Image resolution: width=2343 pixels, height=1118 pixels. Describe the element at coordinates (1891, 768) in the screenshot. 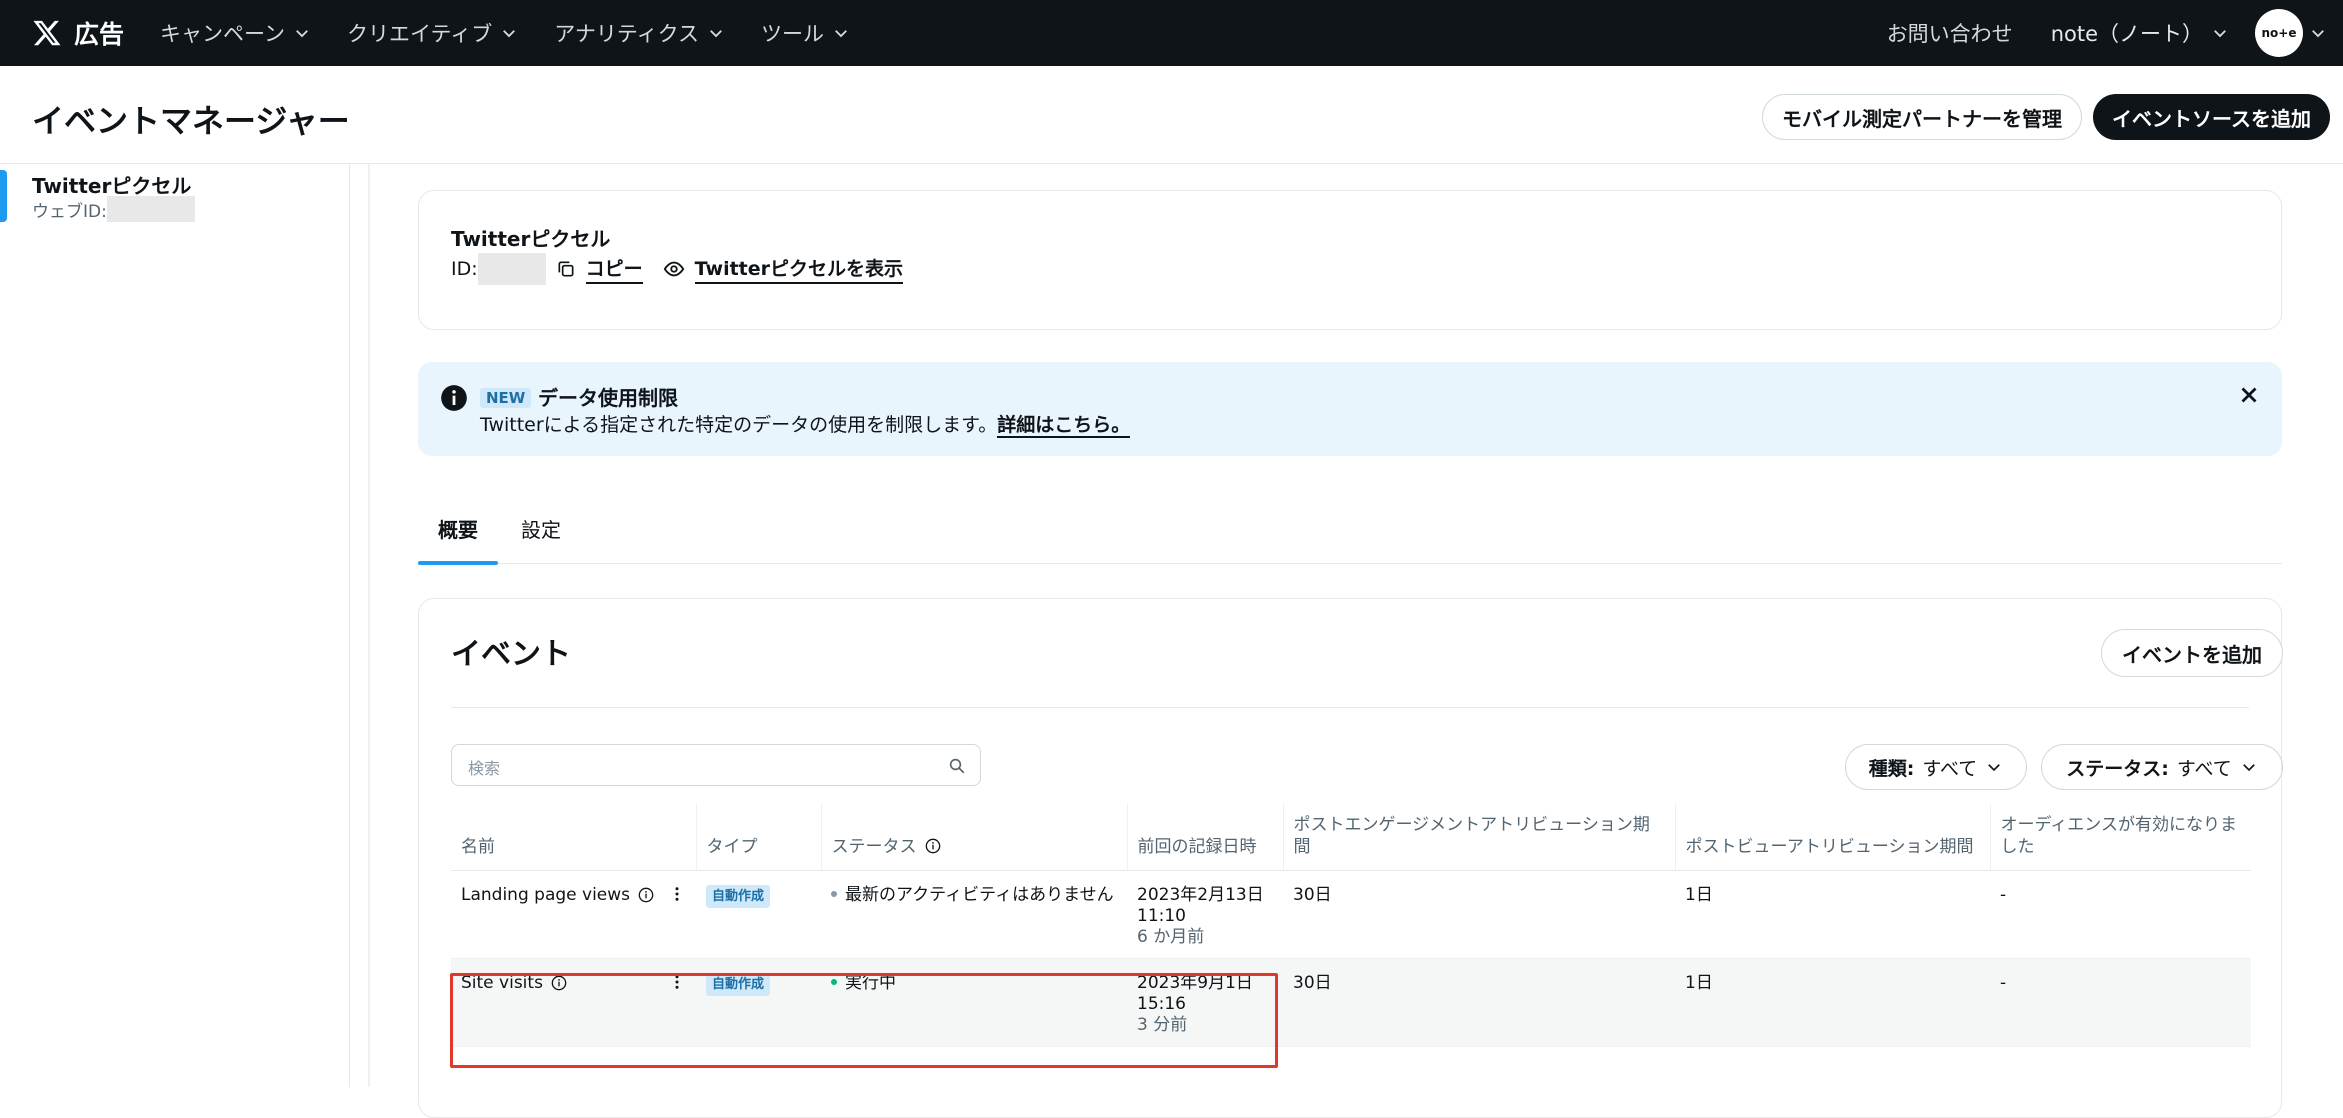

I see `filter-type-label: 種類:` at that location.